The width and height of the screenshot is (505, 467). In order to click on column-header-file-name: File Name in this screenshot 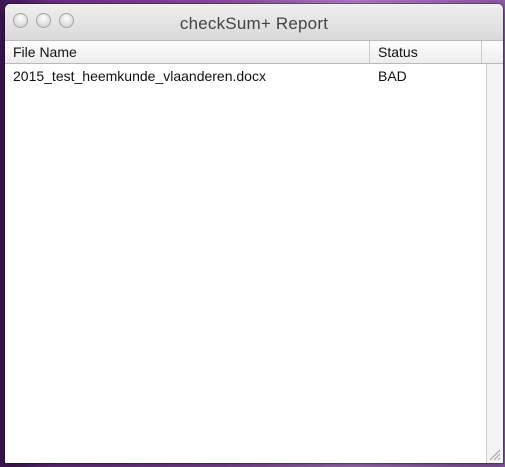, I will do `click(187, 52)`.